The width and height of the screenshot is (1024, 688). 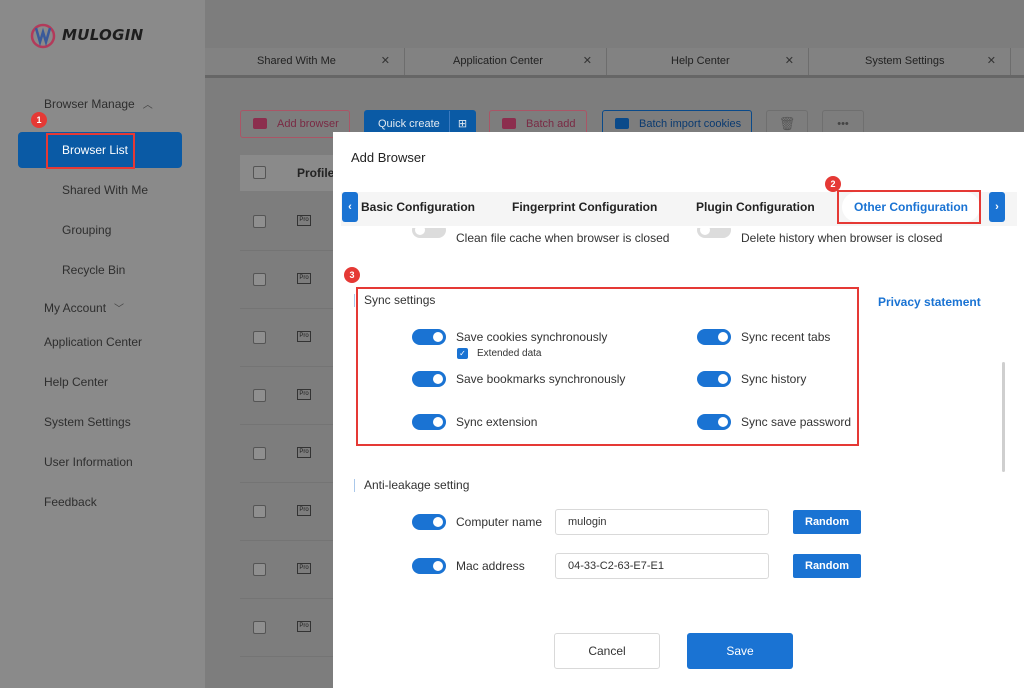 I want to click on sidebar-item-recycle-bin: Recycle Bin, so click(x=102, y=270).